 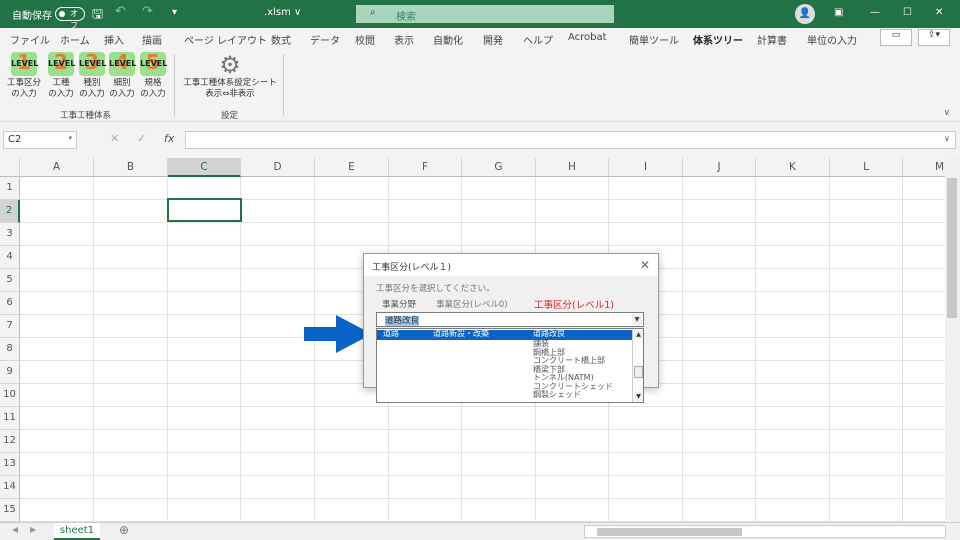 What do you see at coordinates (10, 395) in the screenshot?
I see `row-header-10: 10` at bounding box center [10, 395].